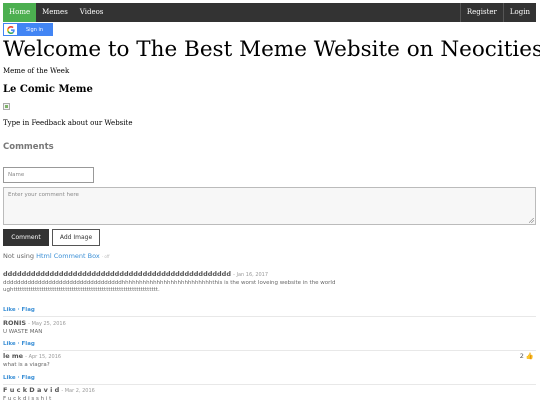 Image resolution: width=540 pixels, height=405 pixels. Describe the element at coordinates (48, 89) in the screenshot. I see `comic-title: Le Comic Meme` at that location.